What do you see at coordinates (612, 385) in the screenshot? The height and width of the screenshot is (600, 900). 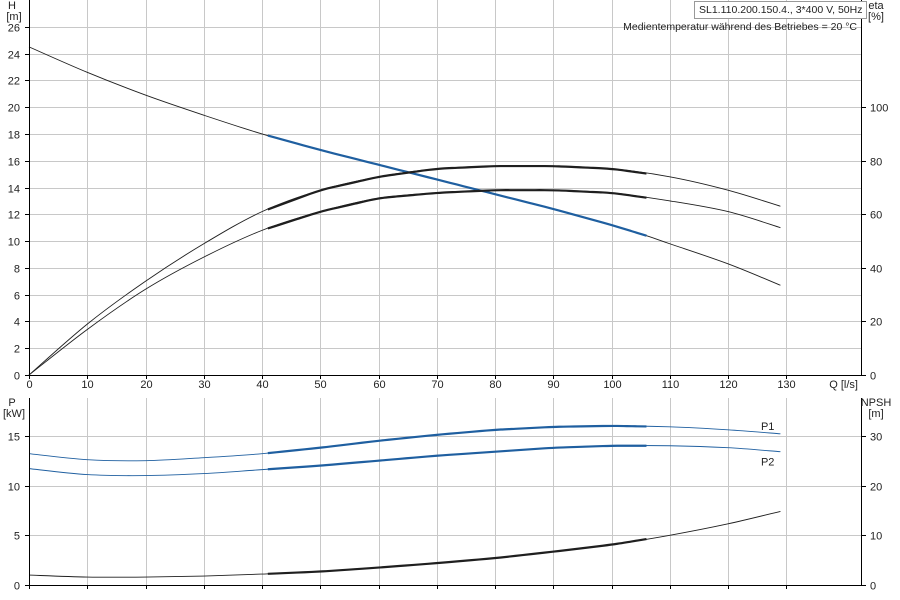 I see `x-tick-label: 100` at bounding box center [612, 385].